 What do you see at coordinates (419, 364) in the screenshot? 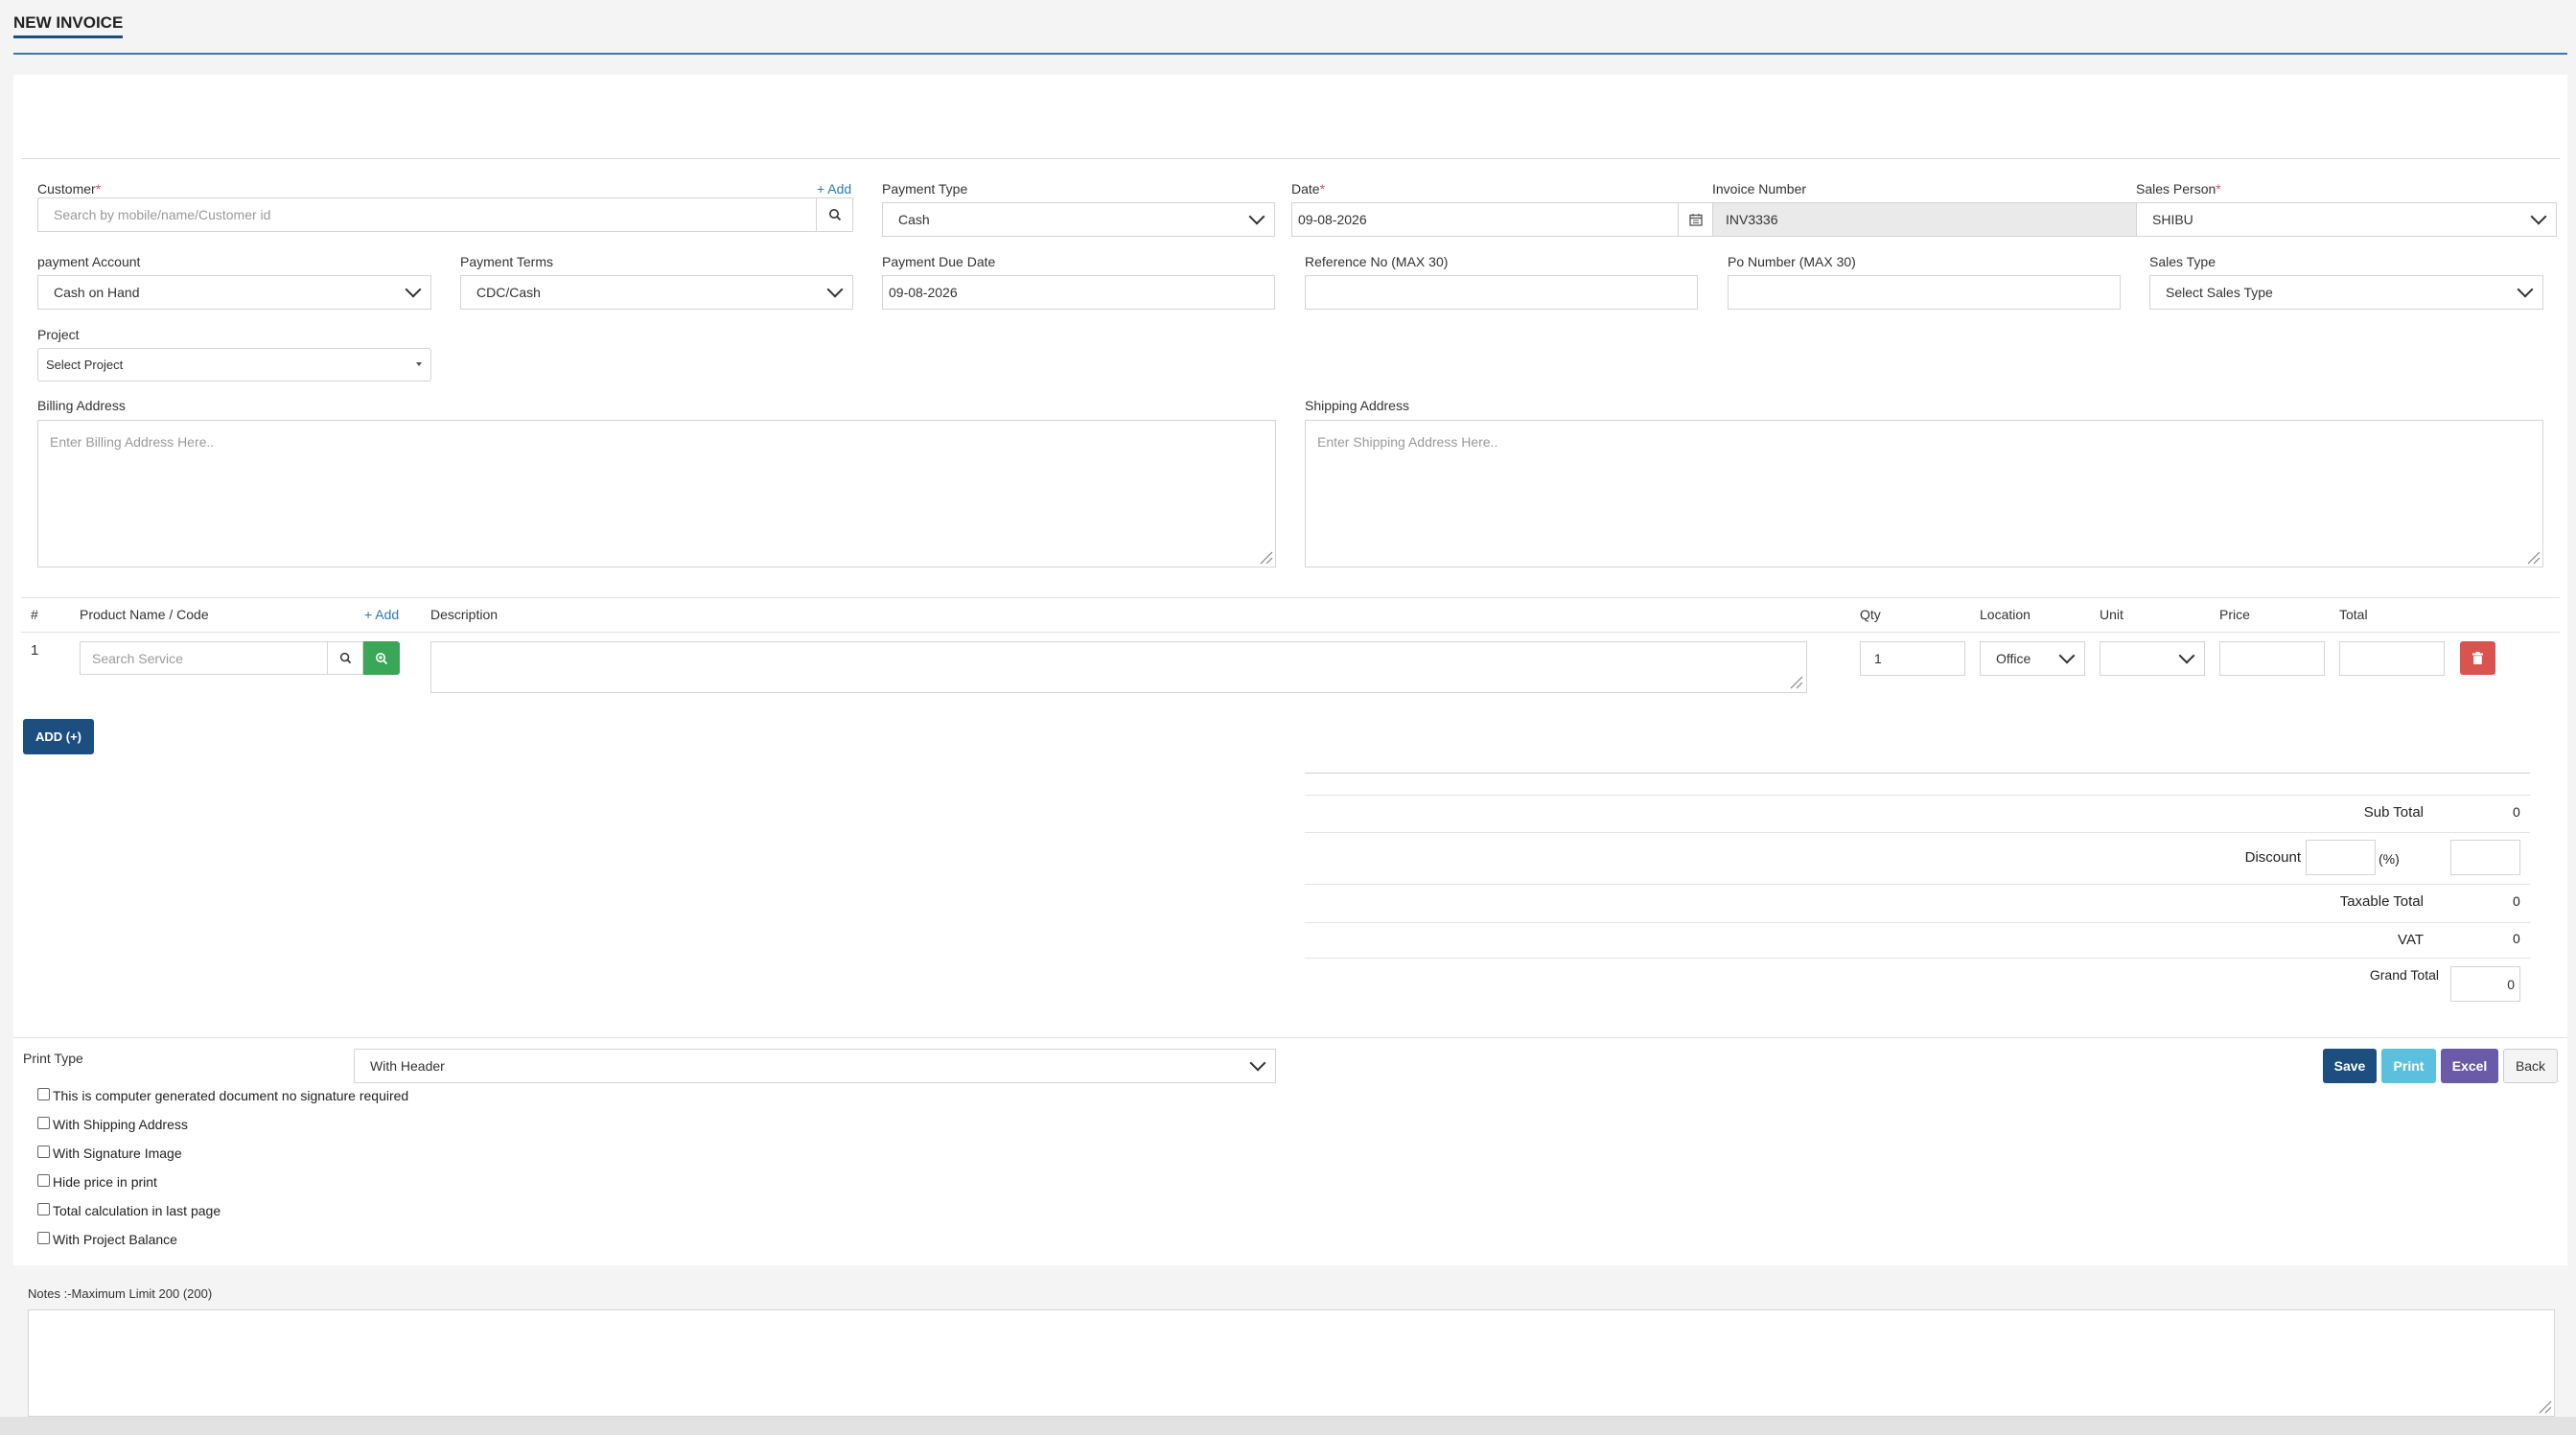
I see `caret-down-icon` at bounding box center [419, 364].